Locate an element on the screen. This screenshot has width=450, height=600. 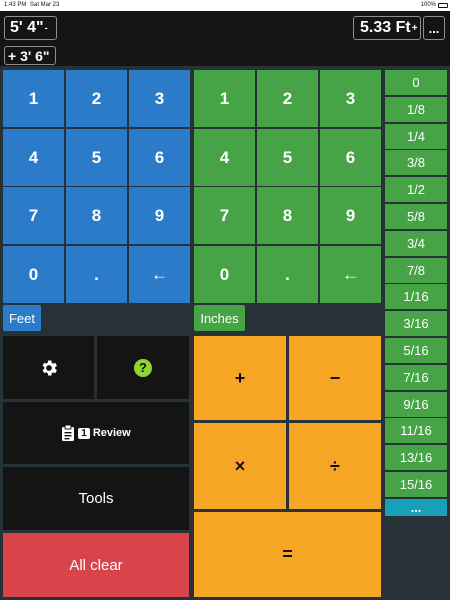
settings-button is located at coordinates (48, 367).